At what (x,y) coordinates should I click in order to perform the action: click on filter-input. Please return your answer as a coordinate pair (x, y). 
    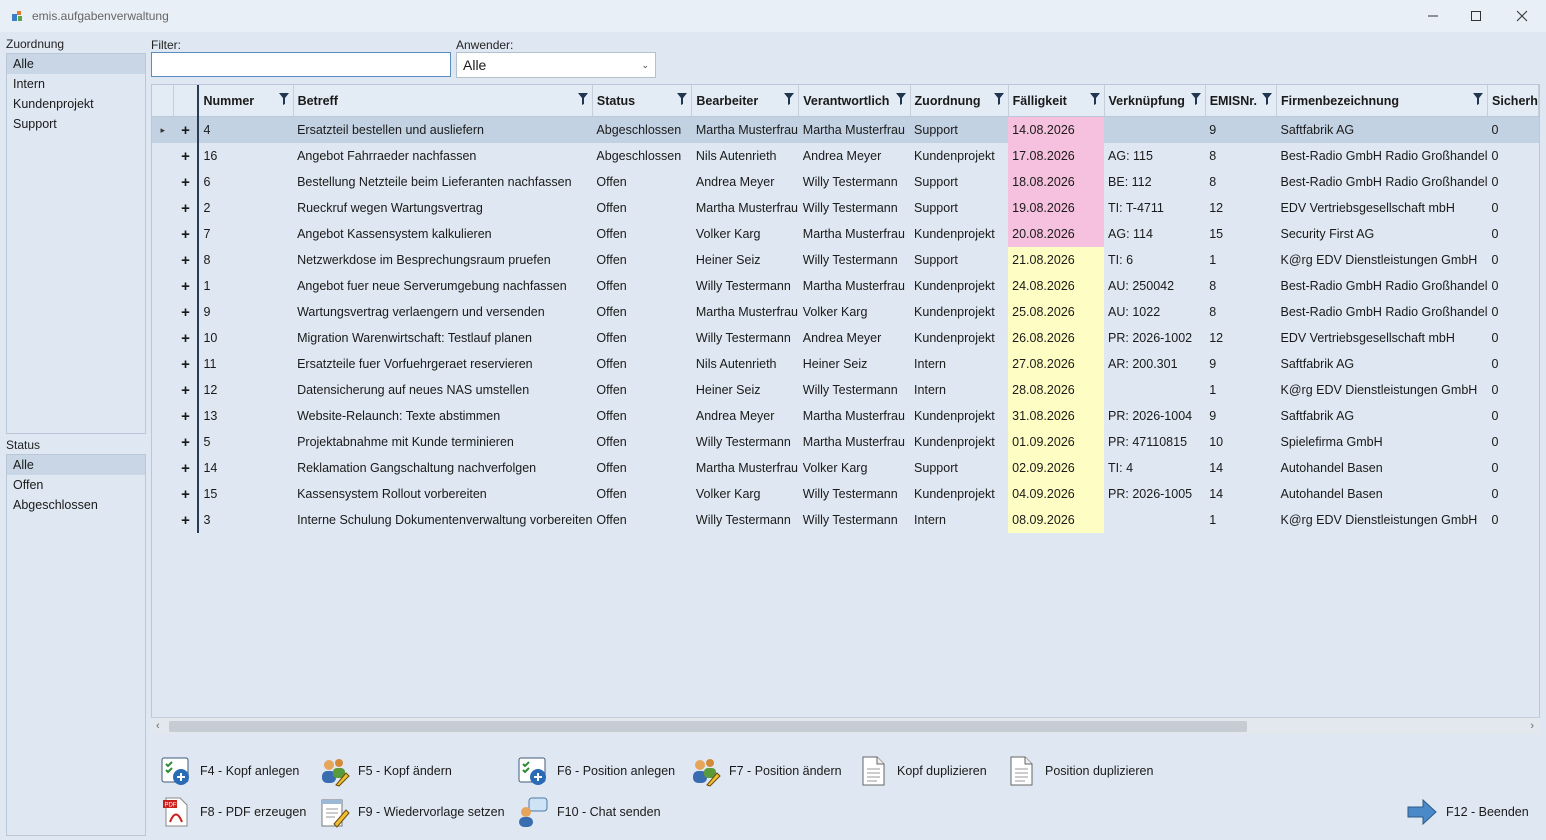
    Looking at the image, I should click on (301, 64).